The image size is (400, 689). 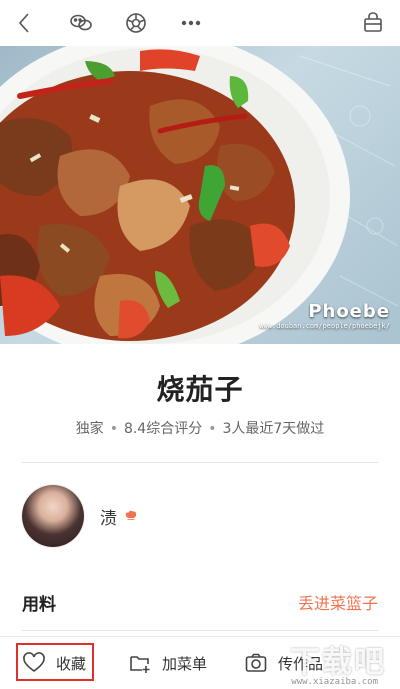 What do you see at coordinates (373, 23) in the screenshot?
I see `shopping-basket-icon` at bounding box center [373, 23].